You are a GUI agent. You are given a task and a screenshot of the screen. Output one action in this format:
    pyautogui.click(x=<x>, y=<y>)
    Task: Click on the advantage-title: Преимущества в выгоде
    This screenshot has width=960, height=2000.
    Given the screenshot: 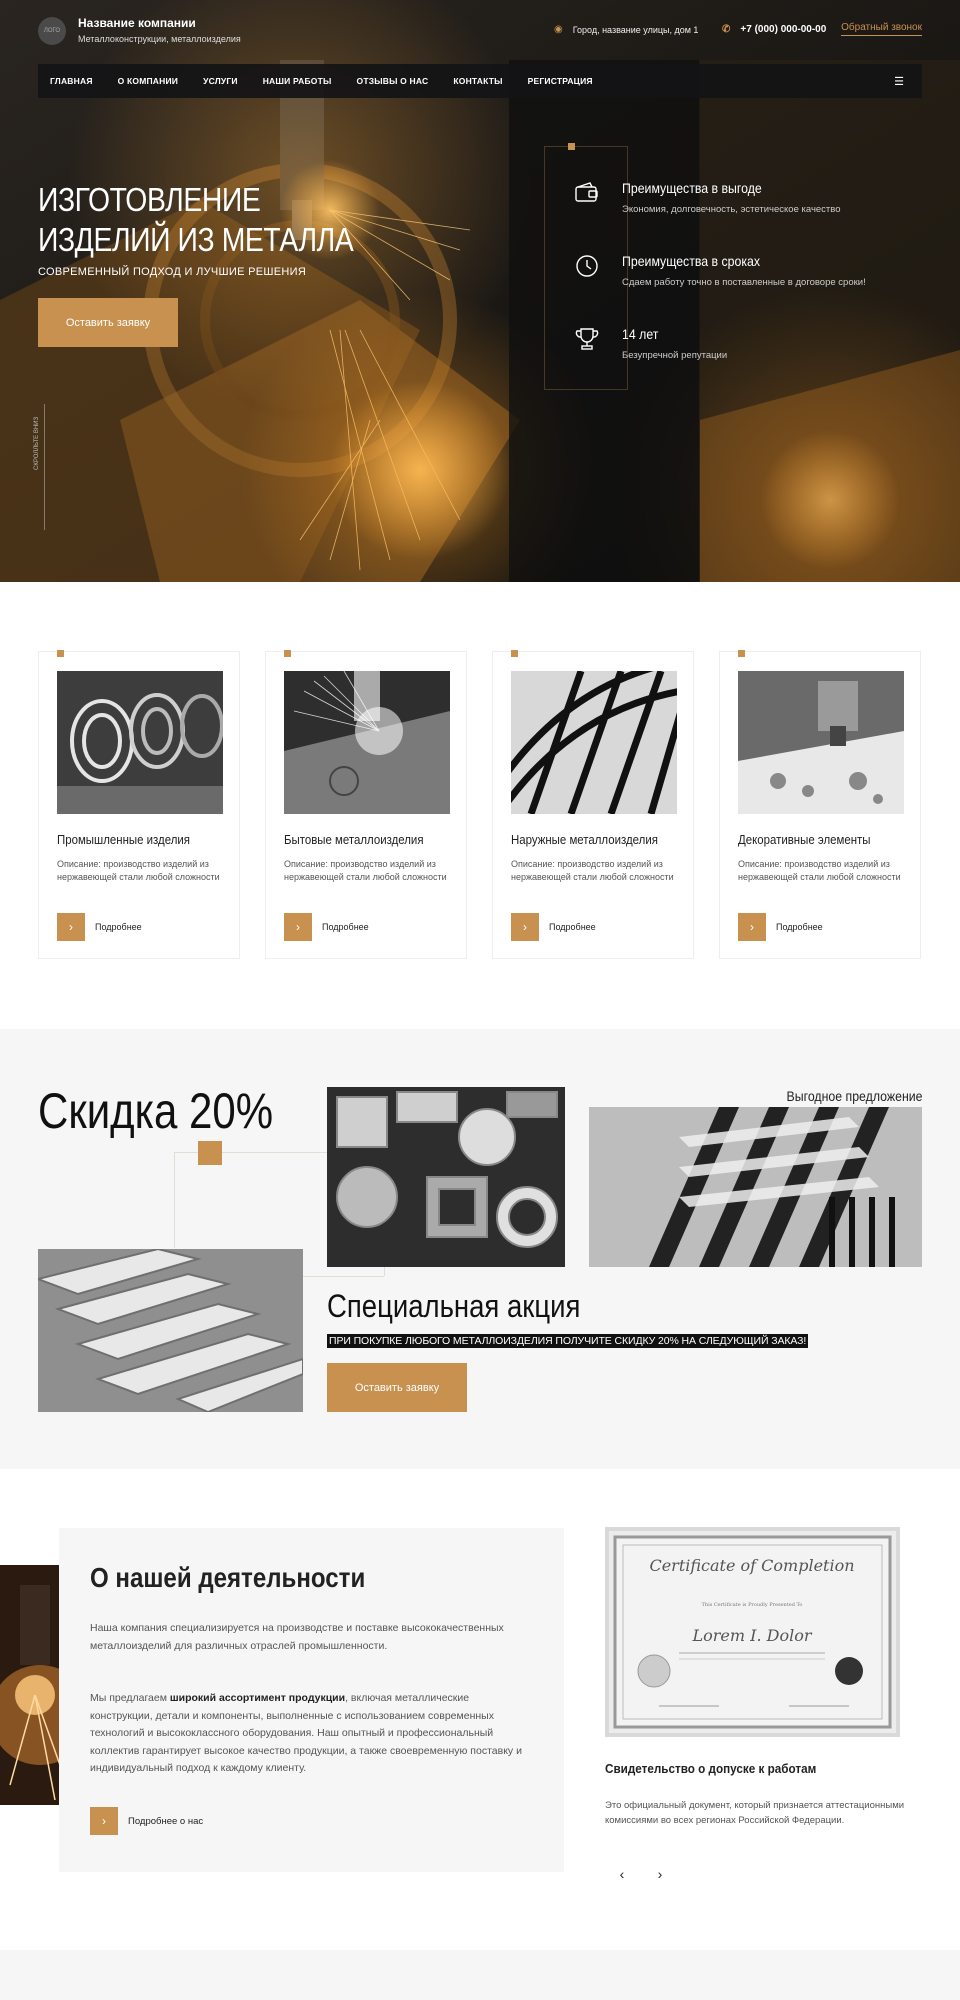 What is the action you would take?
    pyautogui.click(x=692, y=188)
    